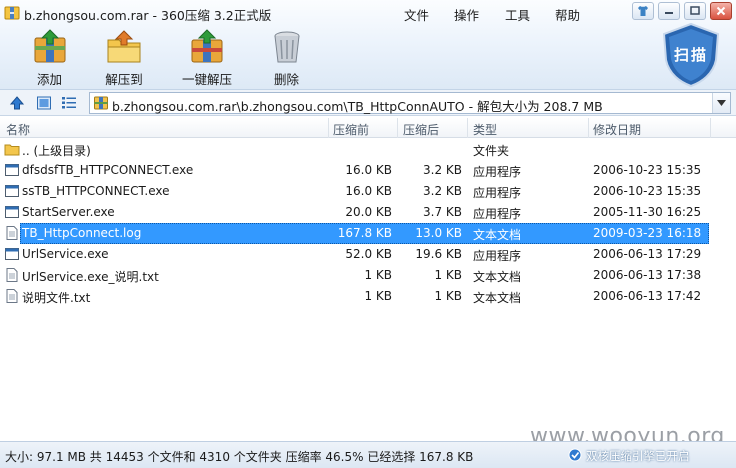  I want to click on file-packed: 52.0 KB, so click(368, 254).